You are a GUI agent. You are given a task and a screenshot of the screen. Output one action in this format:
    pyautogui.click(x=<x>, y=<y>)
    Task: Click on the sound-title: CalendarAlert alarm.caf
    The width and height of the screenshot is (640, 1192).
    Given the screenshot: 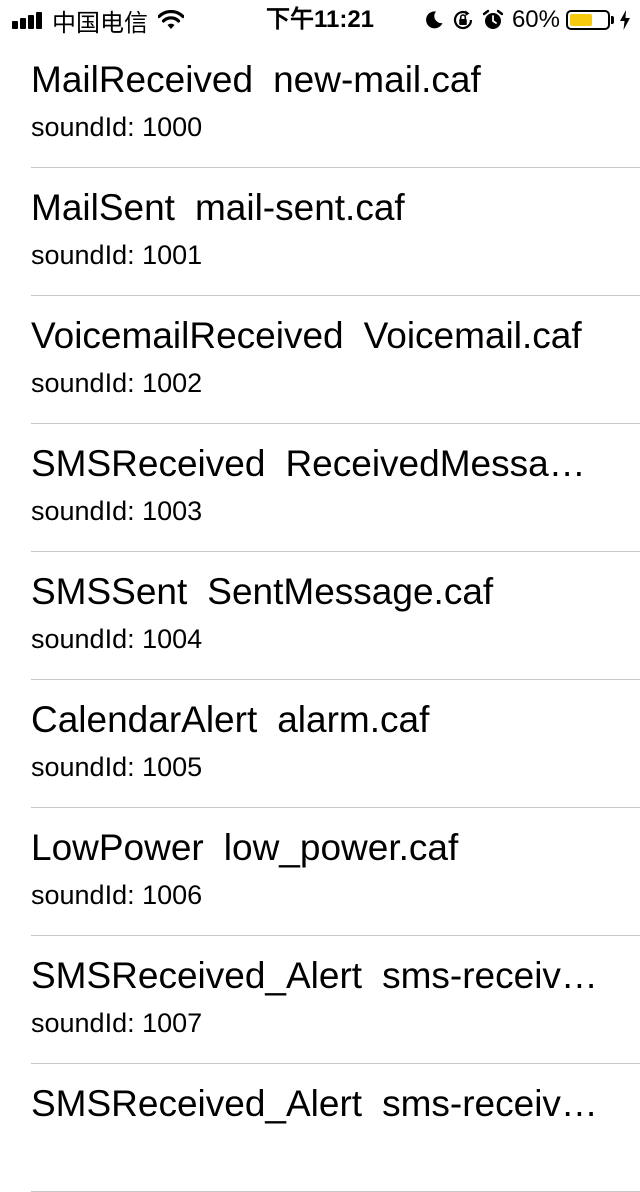 What is the action you would take?
    pyautogui.click(x=317, y=720)
    